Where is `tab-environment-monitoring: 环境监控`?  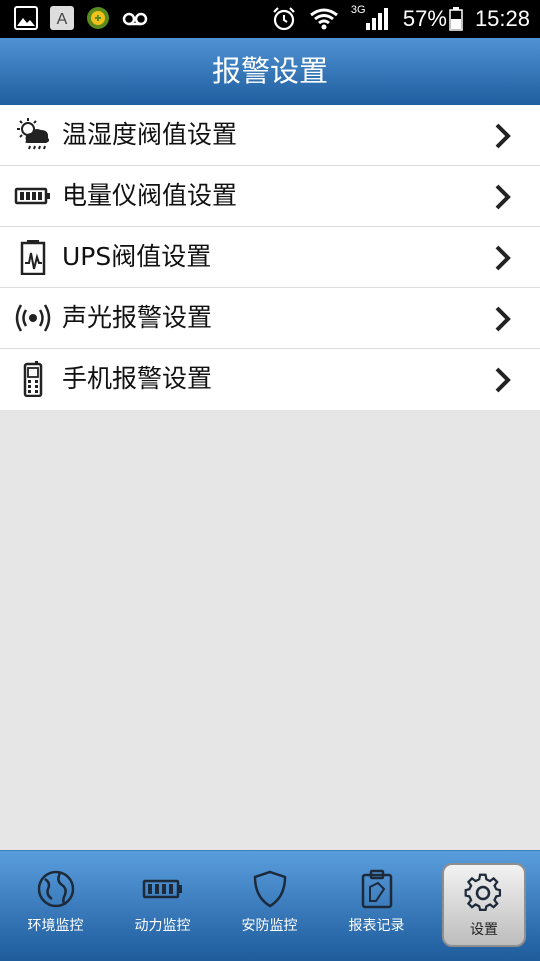
tab-environment-monitoring: 环境监控 is located at coordinates (55, 906).